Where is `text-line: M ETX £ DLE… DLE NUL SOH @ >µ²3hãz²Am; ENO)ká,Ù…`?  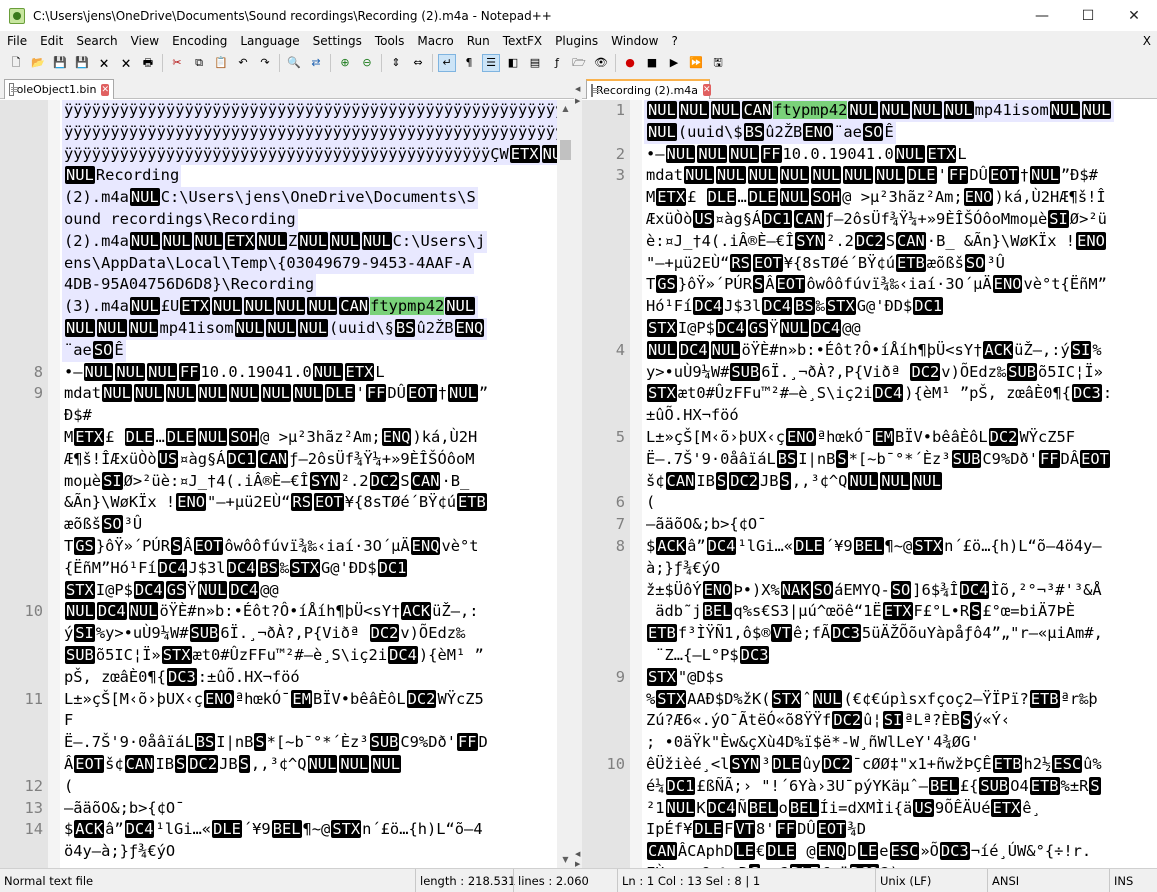 text-line: M ETX £ DLE… DLE NUL SOH @ >µ²3hãz²Am; ENO)ká,Ù… is located at coordinates (869, 198).